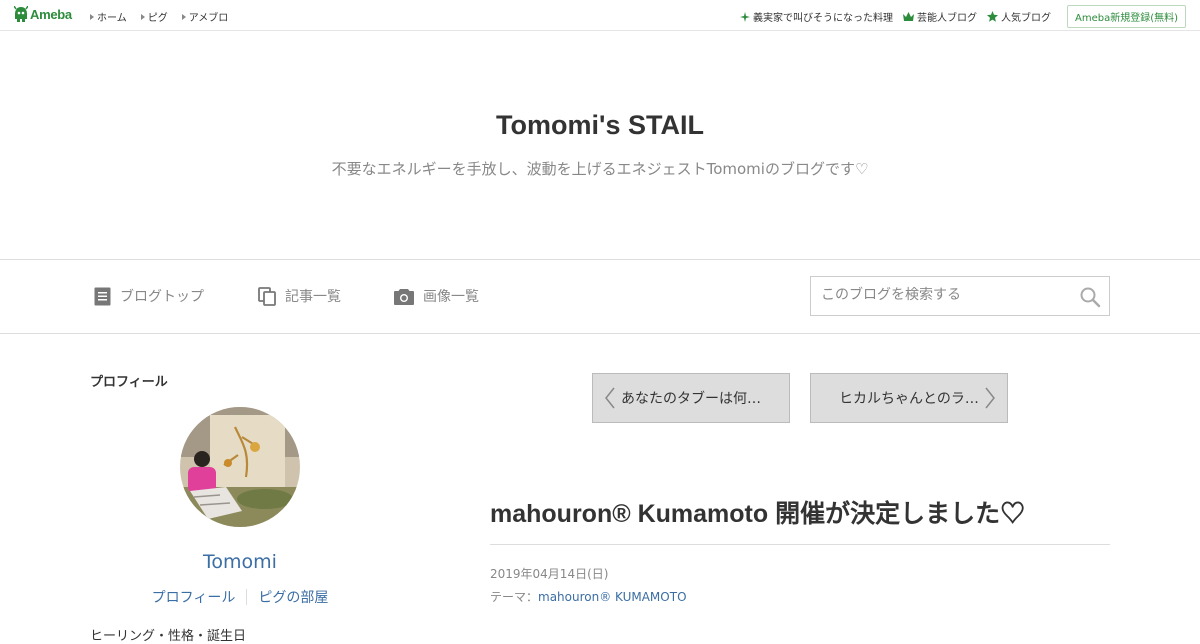  Describe the element at coordinates (451, 297) in the screenshot. I see `nav-image-list-label: 画像一覧` at that location.